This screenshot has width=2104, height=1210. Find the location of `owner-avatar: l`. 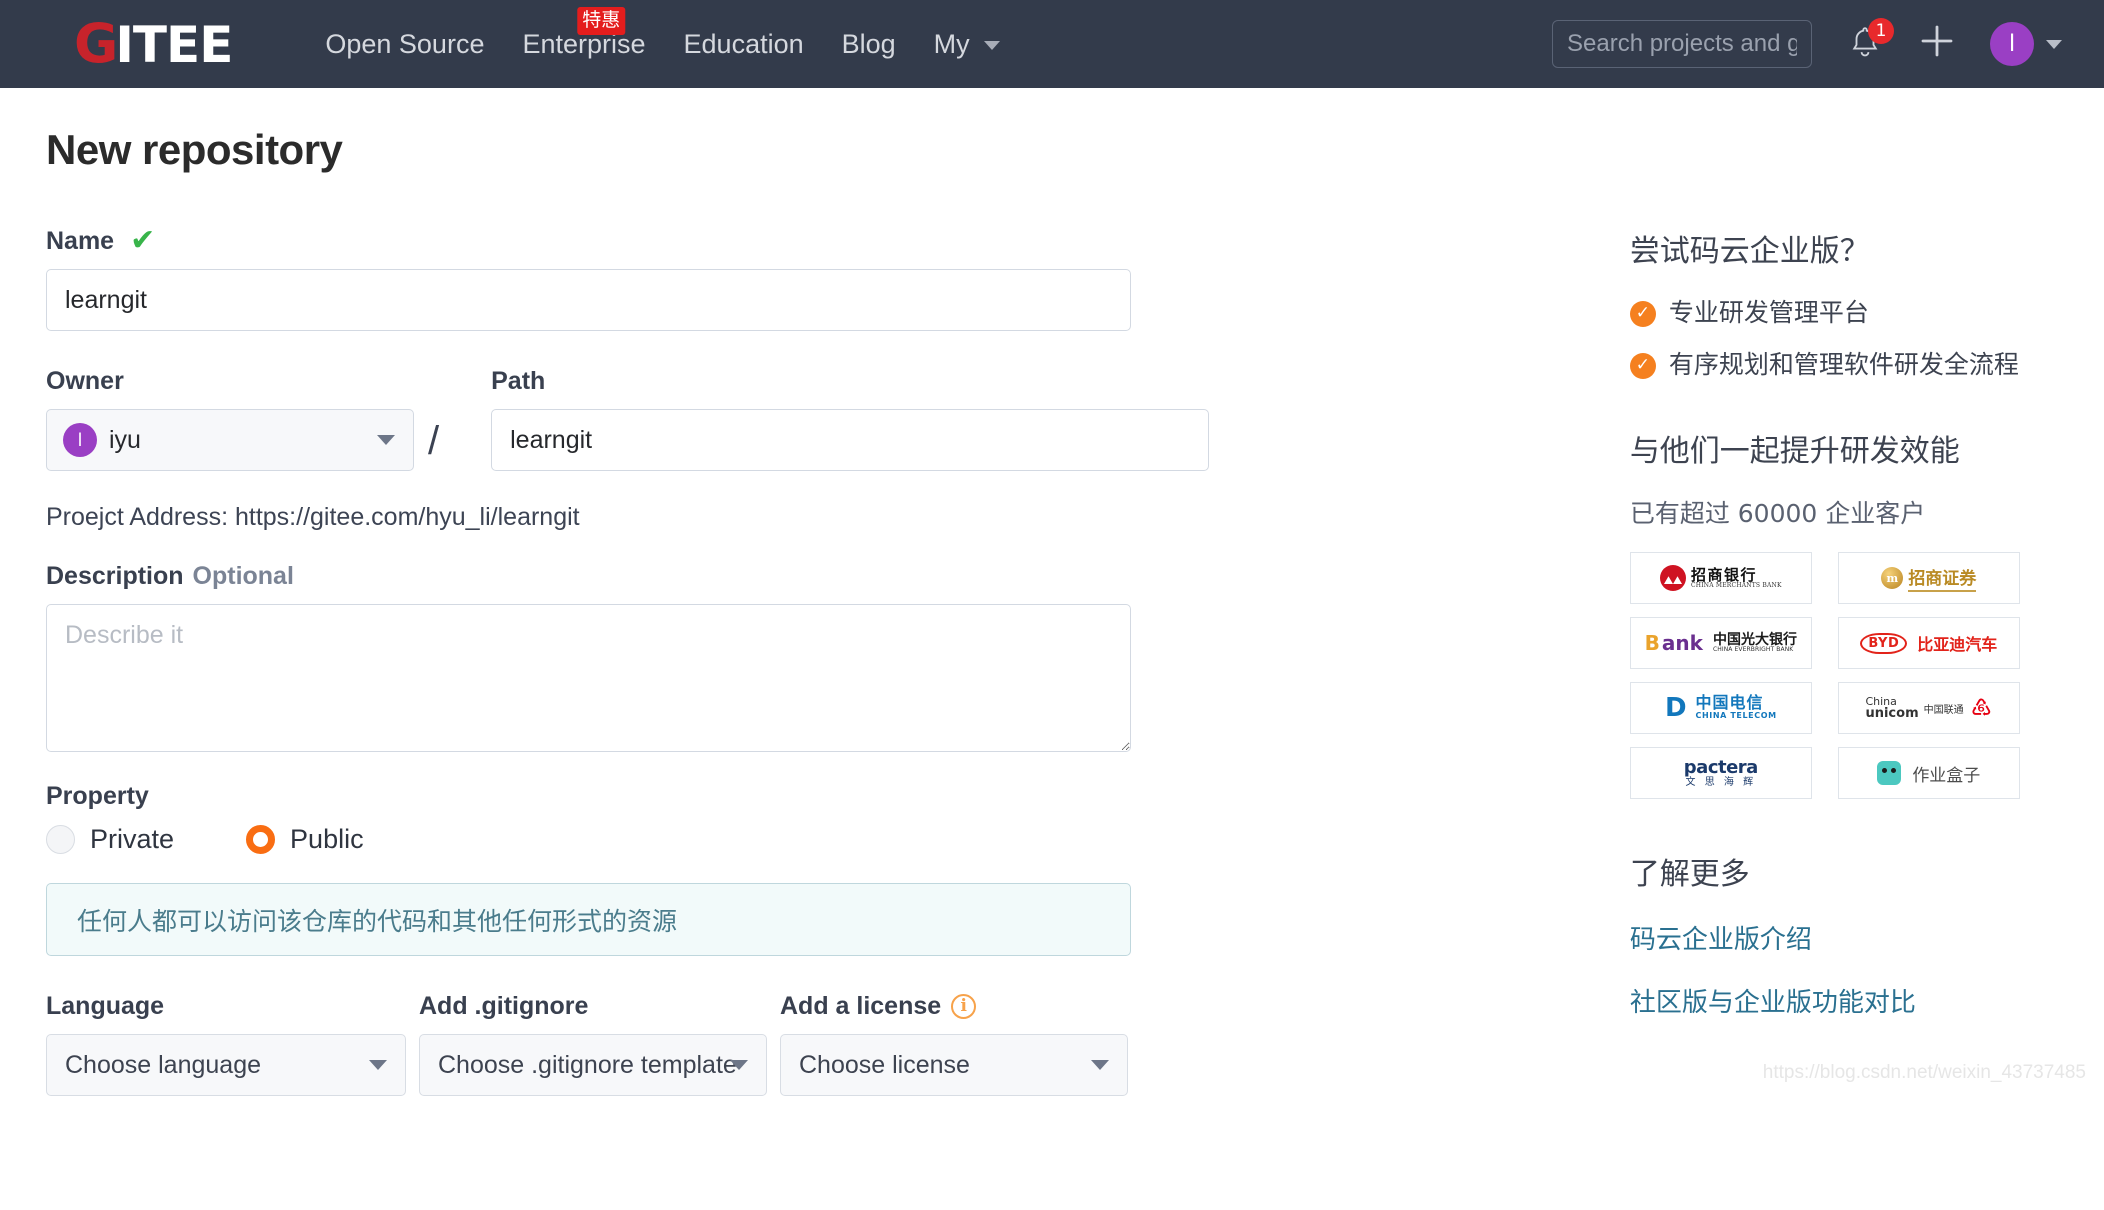

owner-avatar: l is located at coordinates (80, 440).